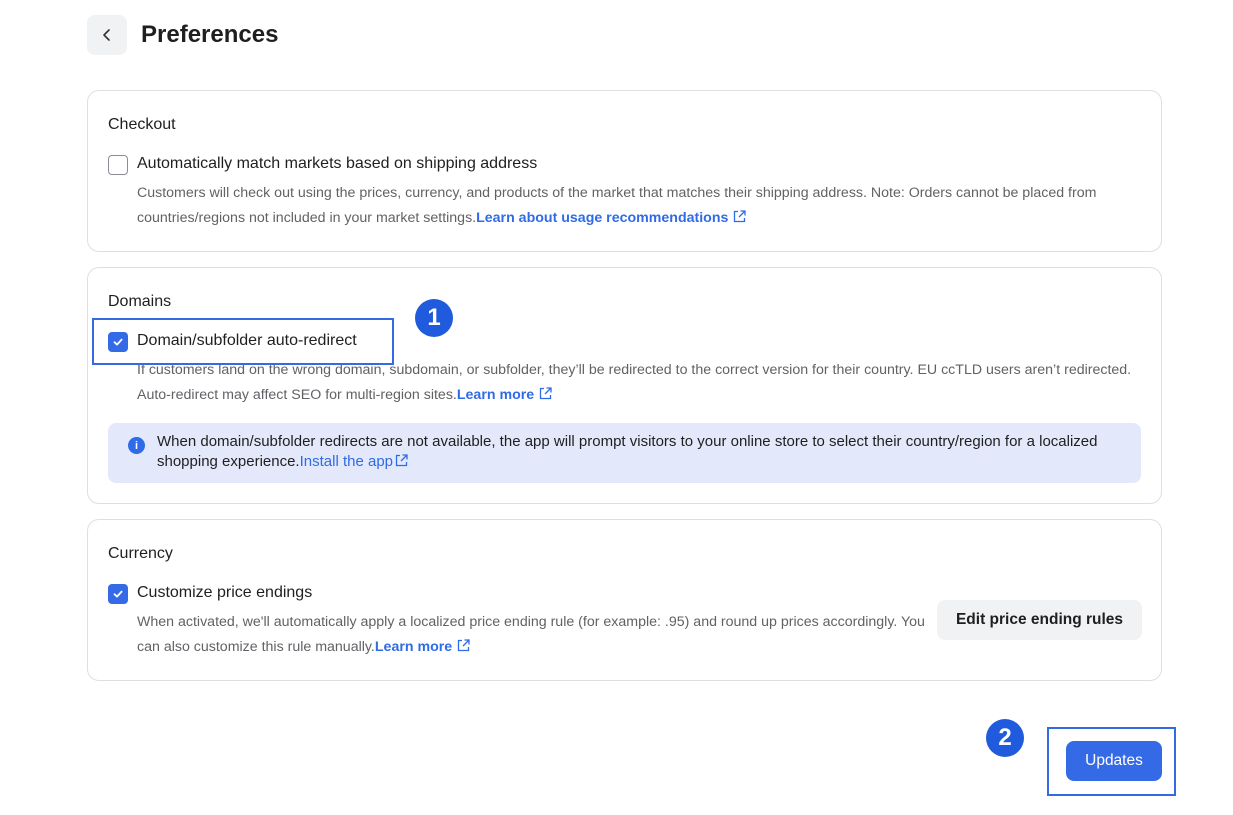 The width and height of the screenshot is (1233, 815). Describe the element at coordinates (1114, 761) in the screenshot. I see `updates-button: Updates` at that location.